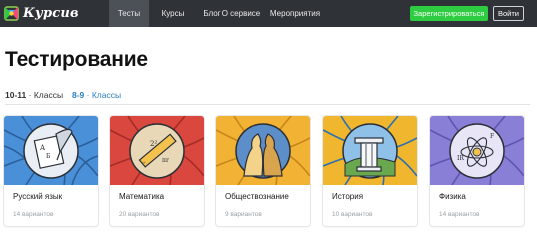  What do you see at coordinates (243, 214) in the screenshot?
I see `card-variants: 9 вариантов` at bounding box center [243, 214].